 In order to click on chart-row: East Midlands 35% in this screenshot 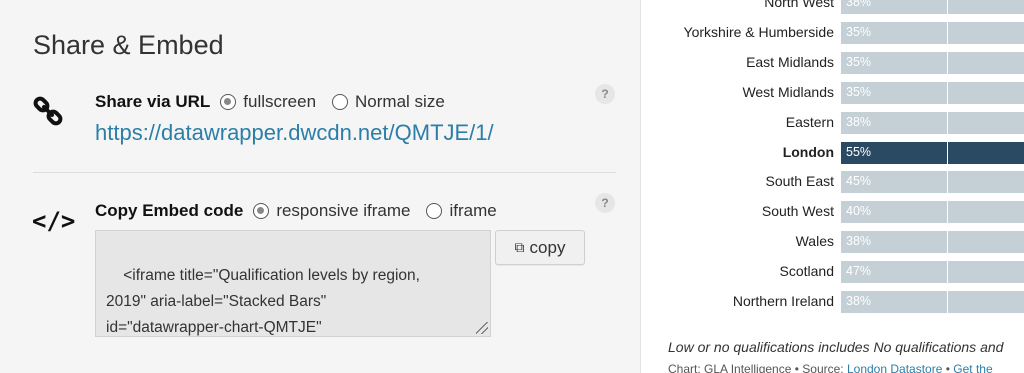, I will do `click(832, 62)`.